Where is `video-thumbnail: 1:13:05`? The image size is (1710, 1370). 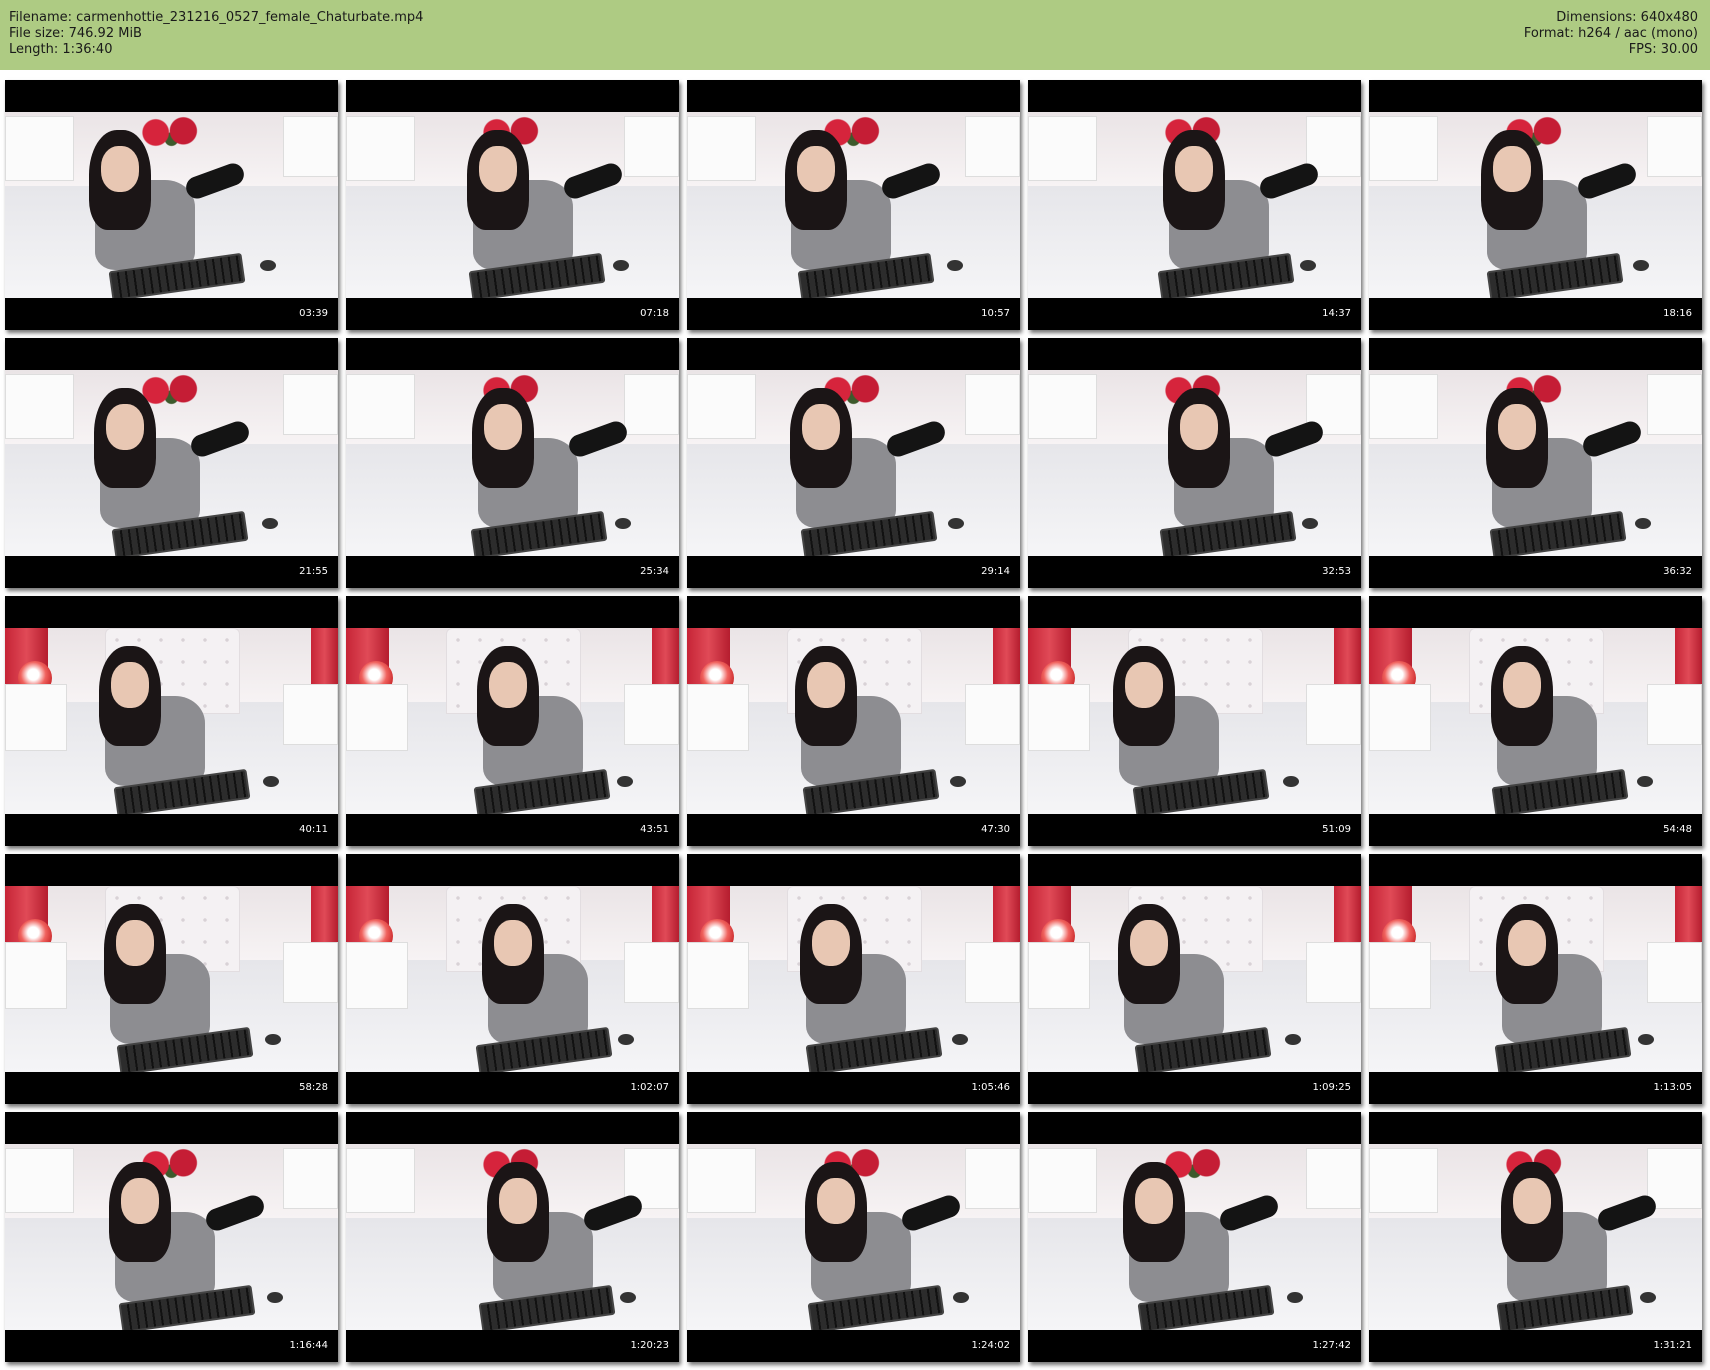 video-thumbnail: 1:13:05 is located at coordinates (1535, 979).